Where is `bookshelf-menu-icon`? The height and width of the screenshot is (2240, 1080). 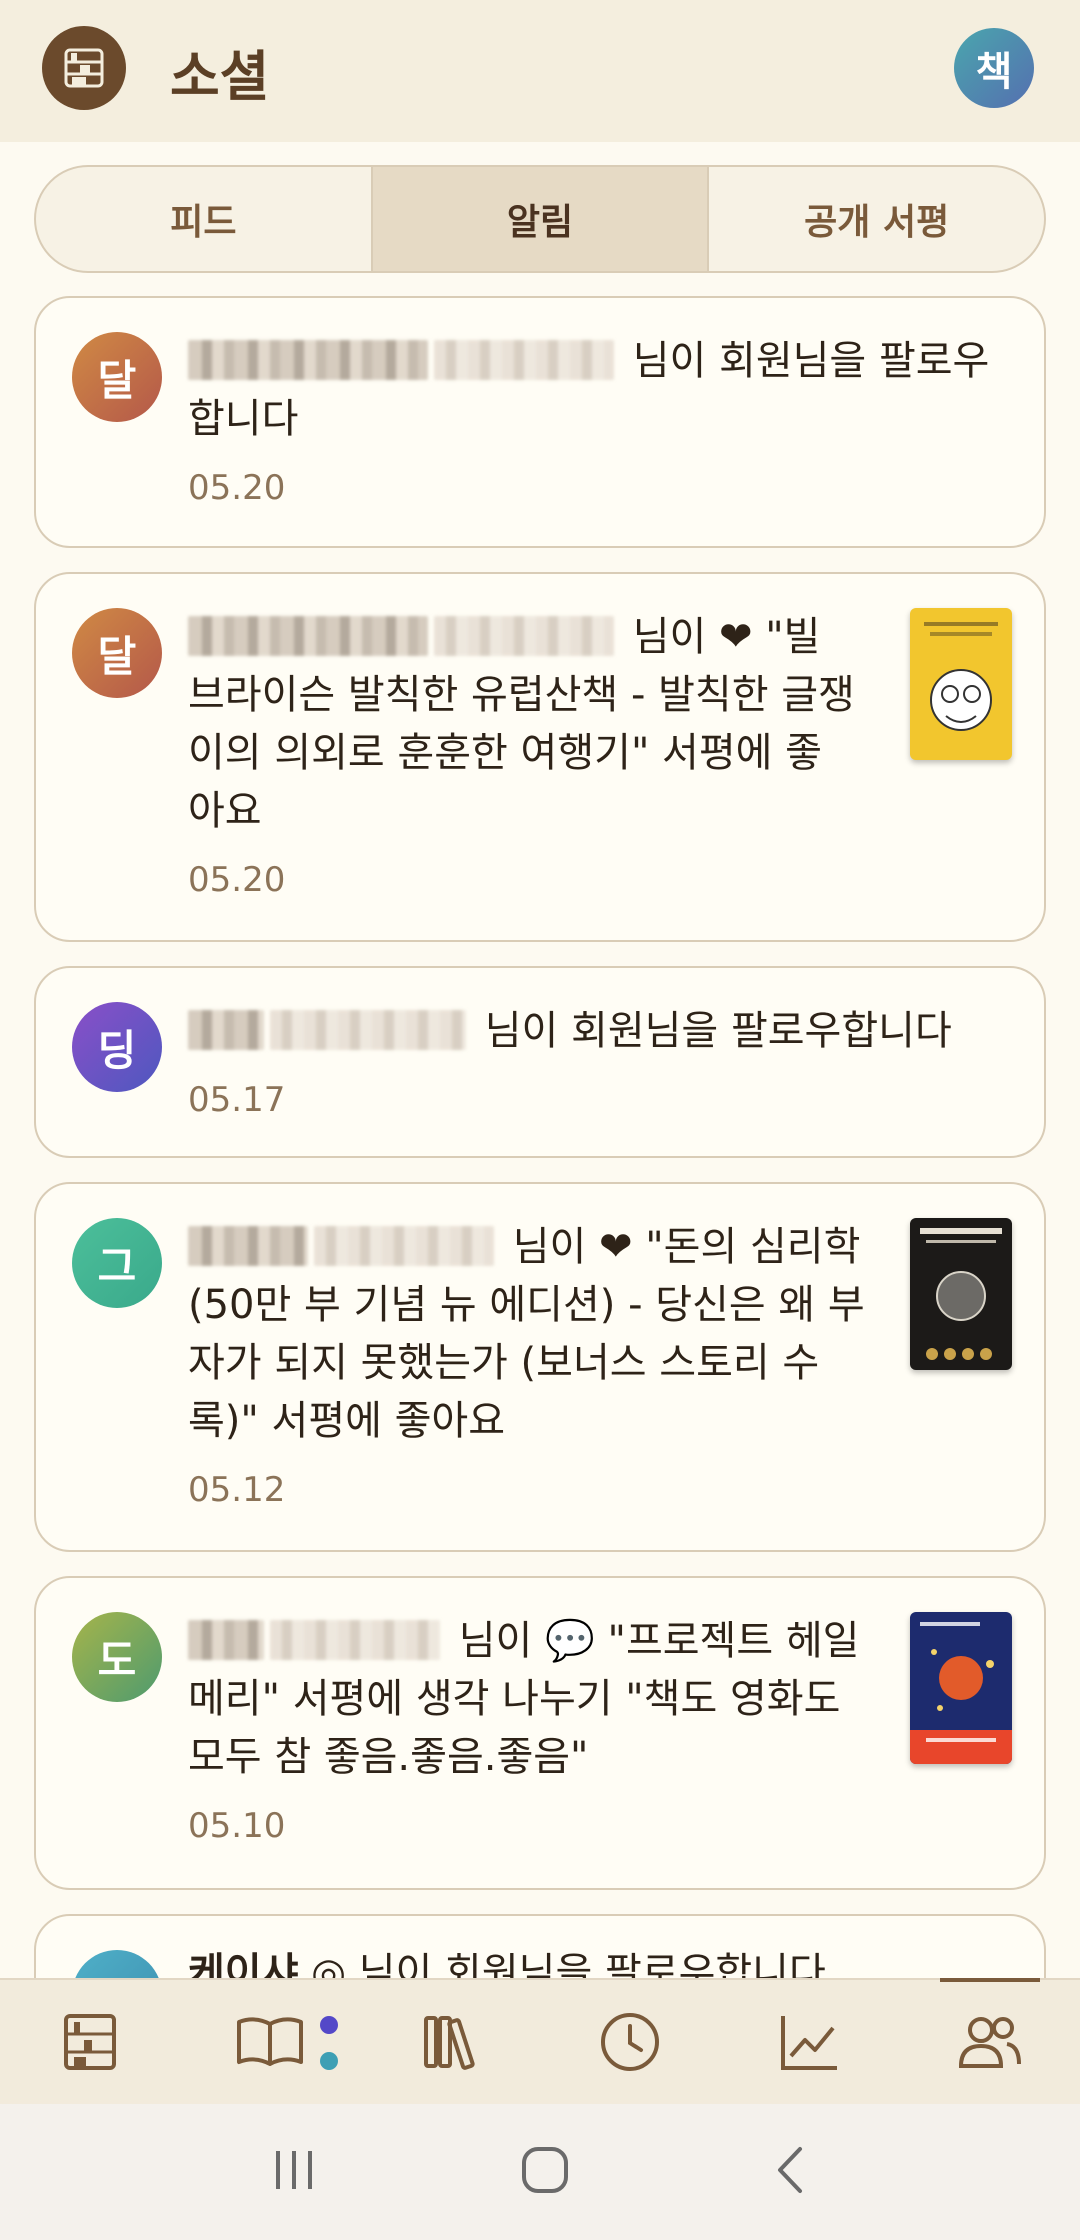 bookshelf-menu-icon is located at coordinates (84, 68).